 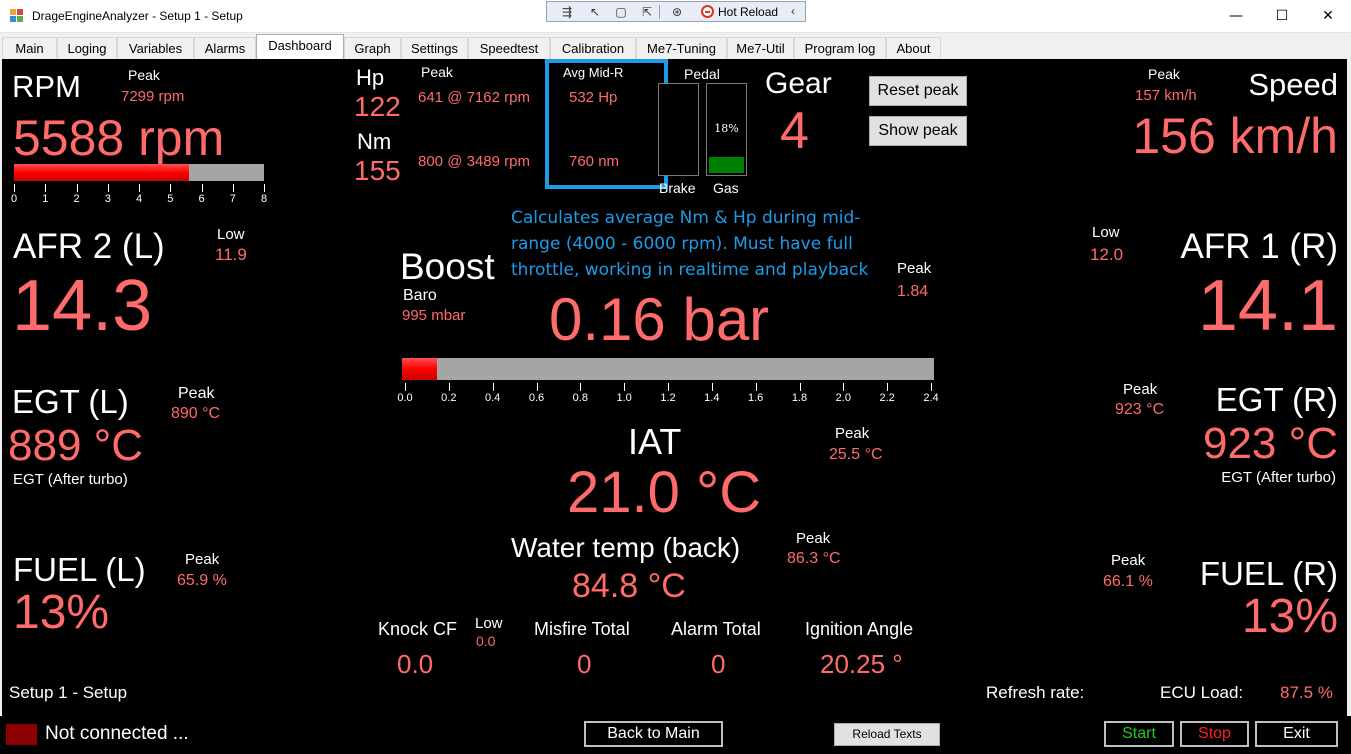 I want to click on rpm-scale-tick-label: 7, so click(x=232, y=199).